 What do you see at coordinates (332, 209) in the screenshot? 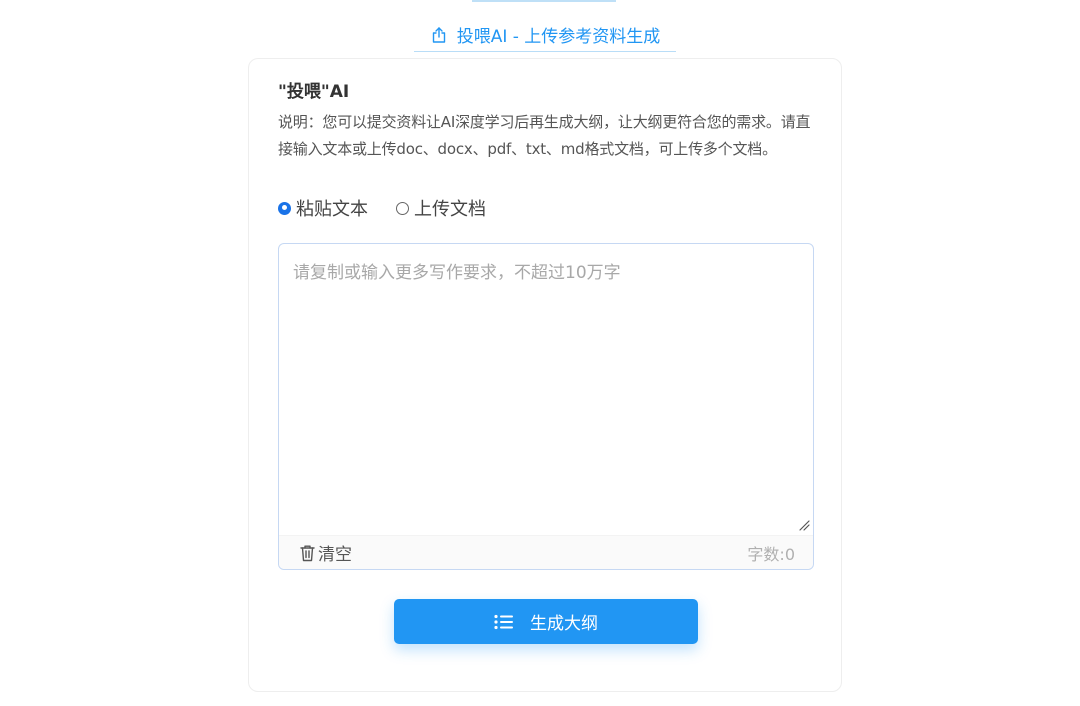
I see `radio-label: 粘贴文本` at bounding box center [332, 209].